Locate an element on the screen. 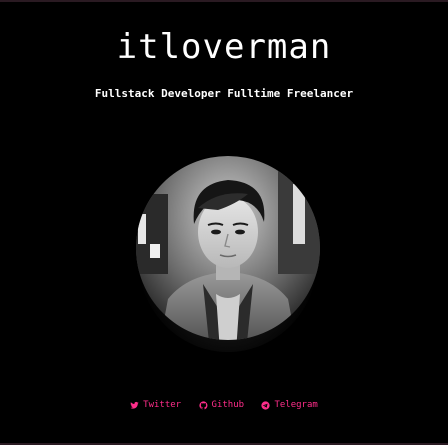 Image resolution: width=448 pixels, height=445 pixels. social-links: Twitter Github Telegram is located at coordinates (224, 406).